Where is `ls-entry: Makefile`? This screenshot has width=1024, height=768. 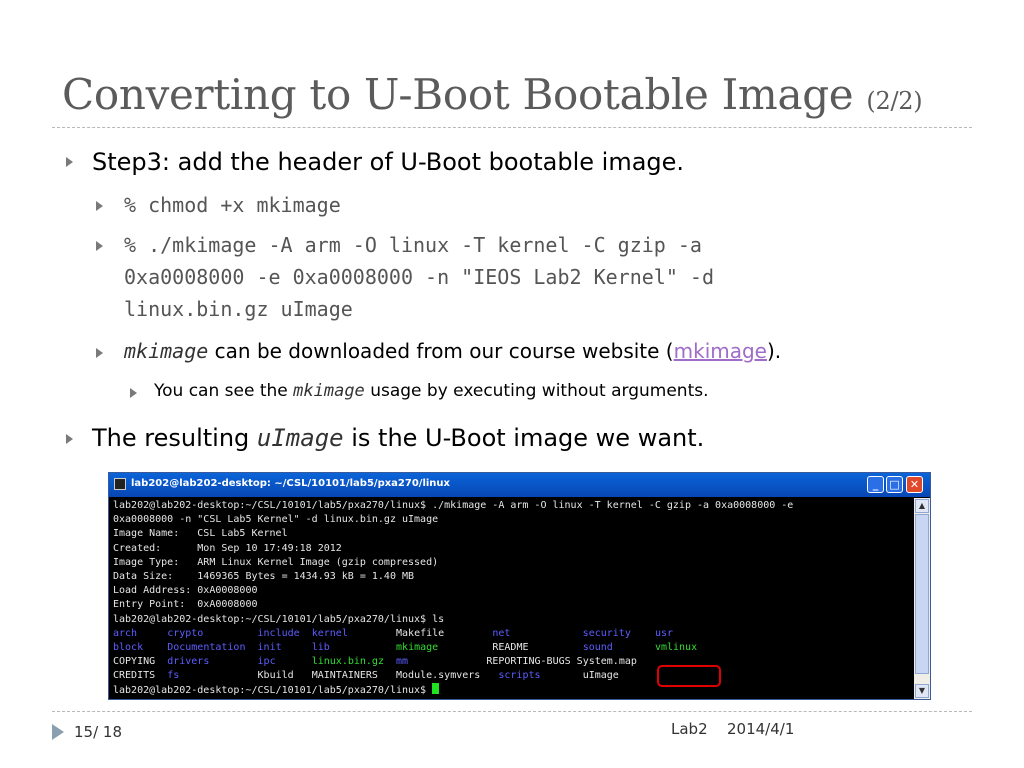 ls-entry: Makefile is located at coordinates (420, 633).